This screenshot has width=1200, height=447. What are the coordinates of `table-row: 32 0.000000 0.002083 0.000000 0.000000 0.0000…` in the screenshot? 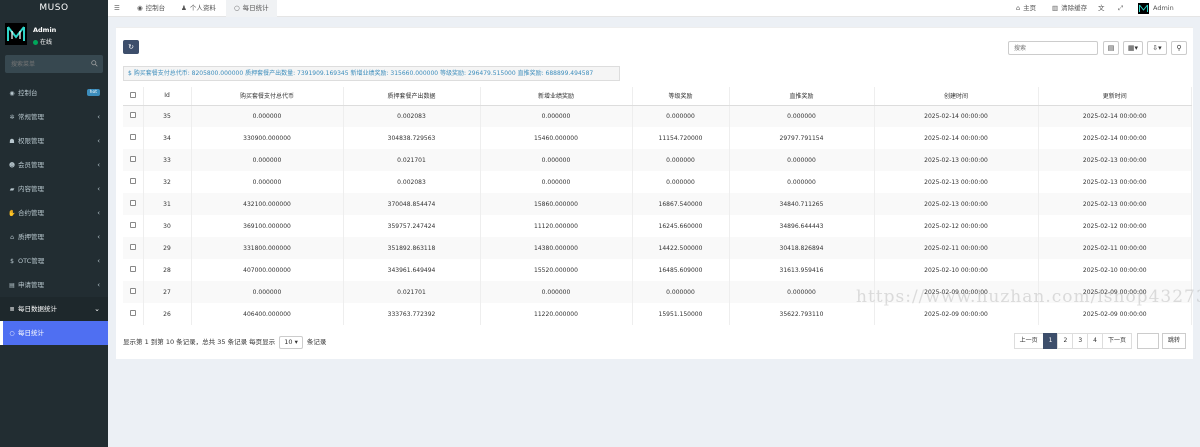 It's located at (657, 182).